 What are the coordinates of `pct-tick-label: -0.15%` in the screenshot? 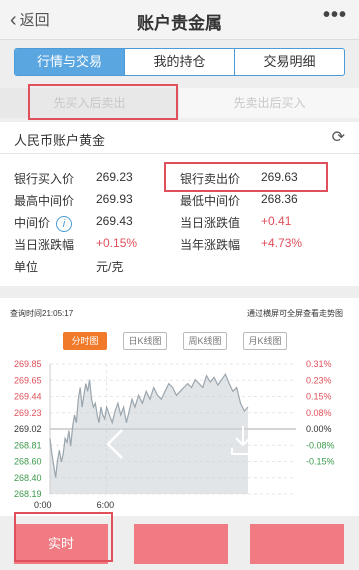 It's located at (320, 462).